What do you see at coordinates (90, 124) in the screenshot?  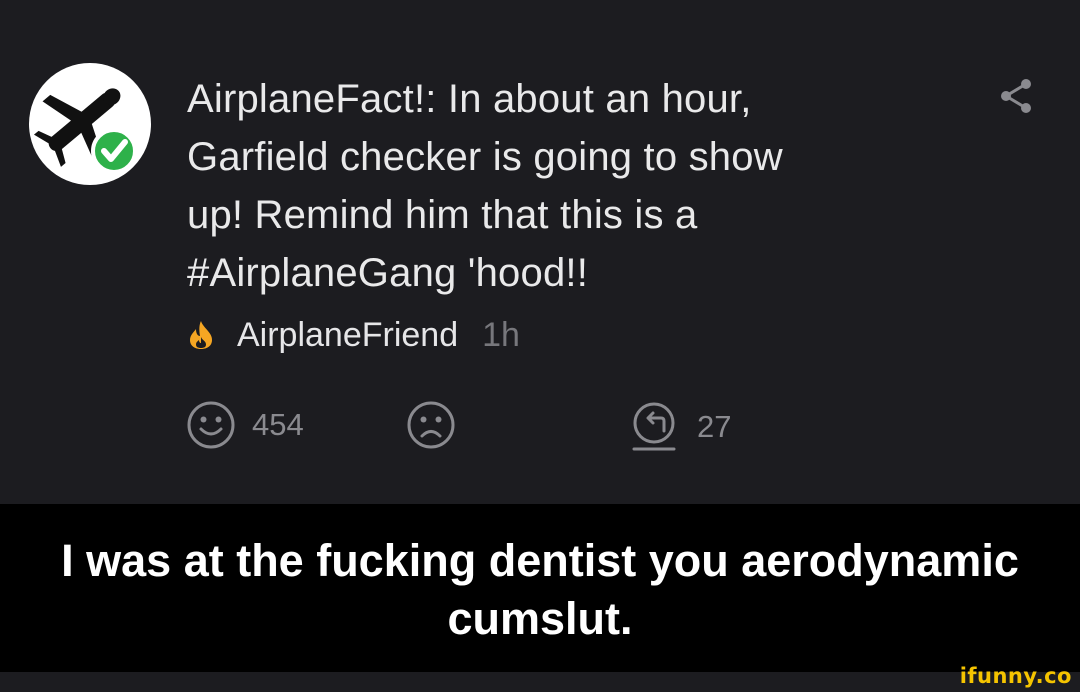 I see `avatar` at bounding box center [90, 124].